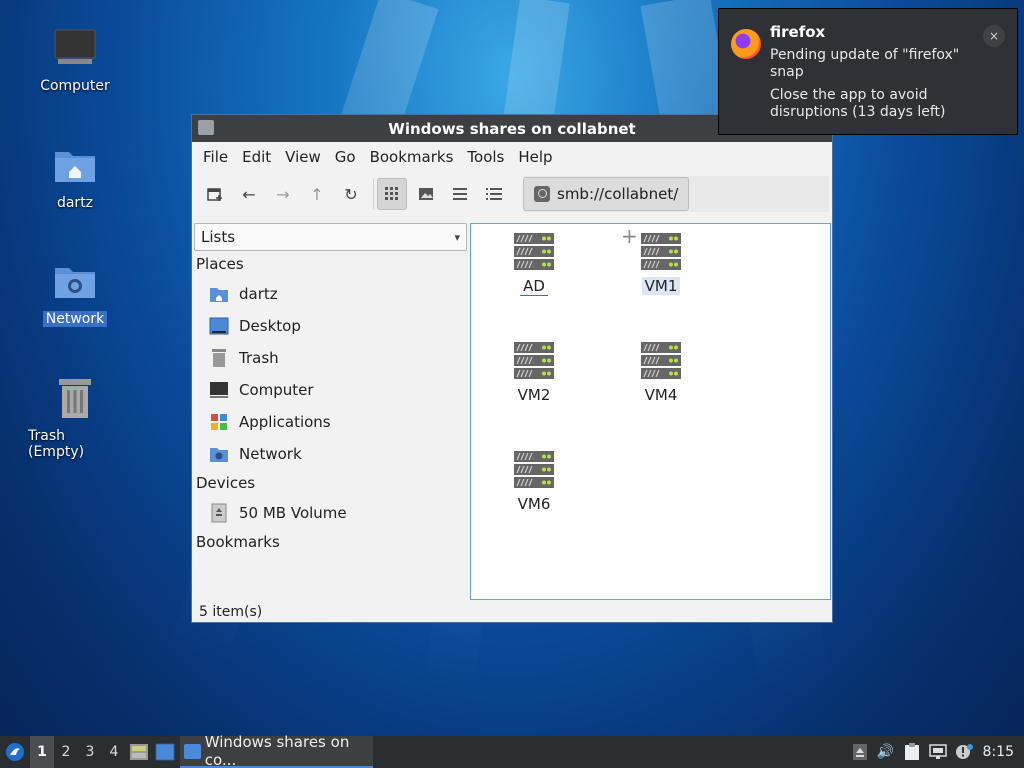  Describe the element at coordinates (270, 326) in the screenshot. I see `place-label: Desktop` at that location.